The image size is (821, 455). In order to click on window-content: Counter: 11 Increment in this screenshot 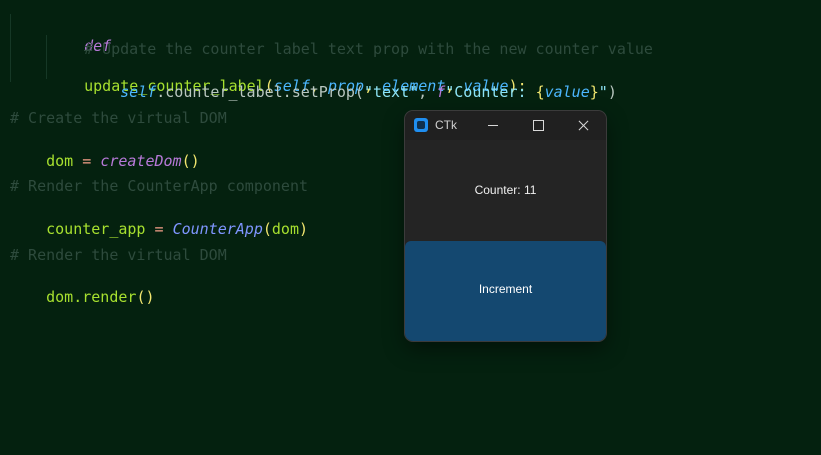, I will do `click(505, 240)`.